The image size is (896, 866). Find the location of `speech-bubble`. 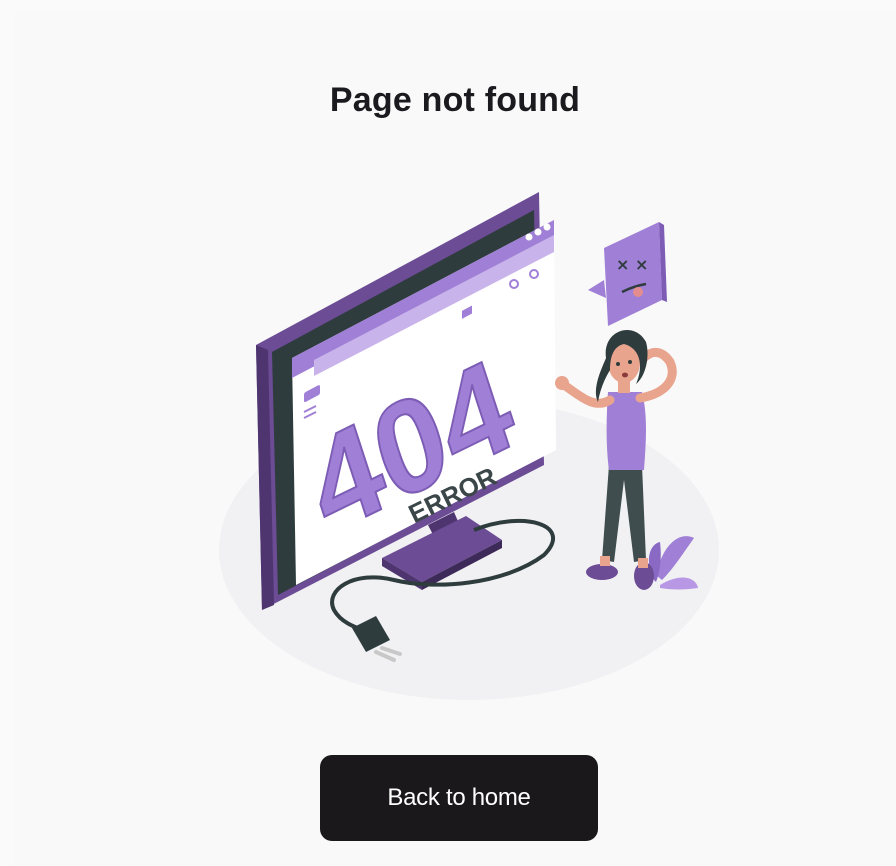

speech-bubble is located at coordinates (633, 274).